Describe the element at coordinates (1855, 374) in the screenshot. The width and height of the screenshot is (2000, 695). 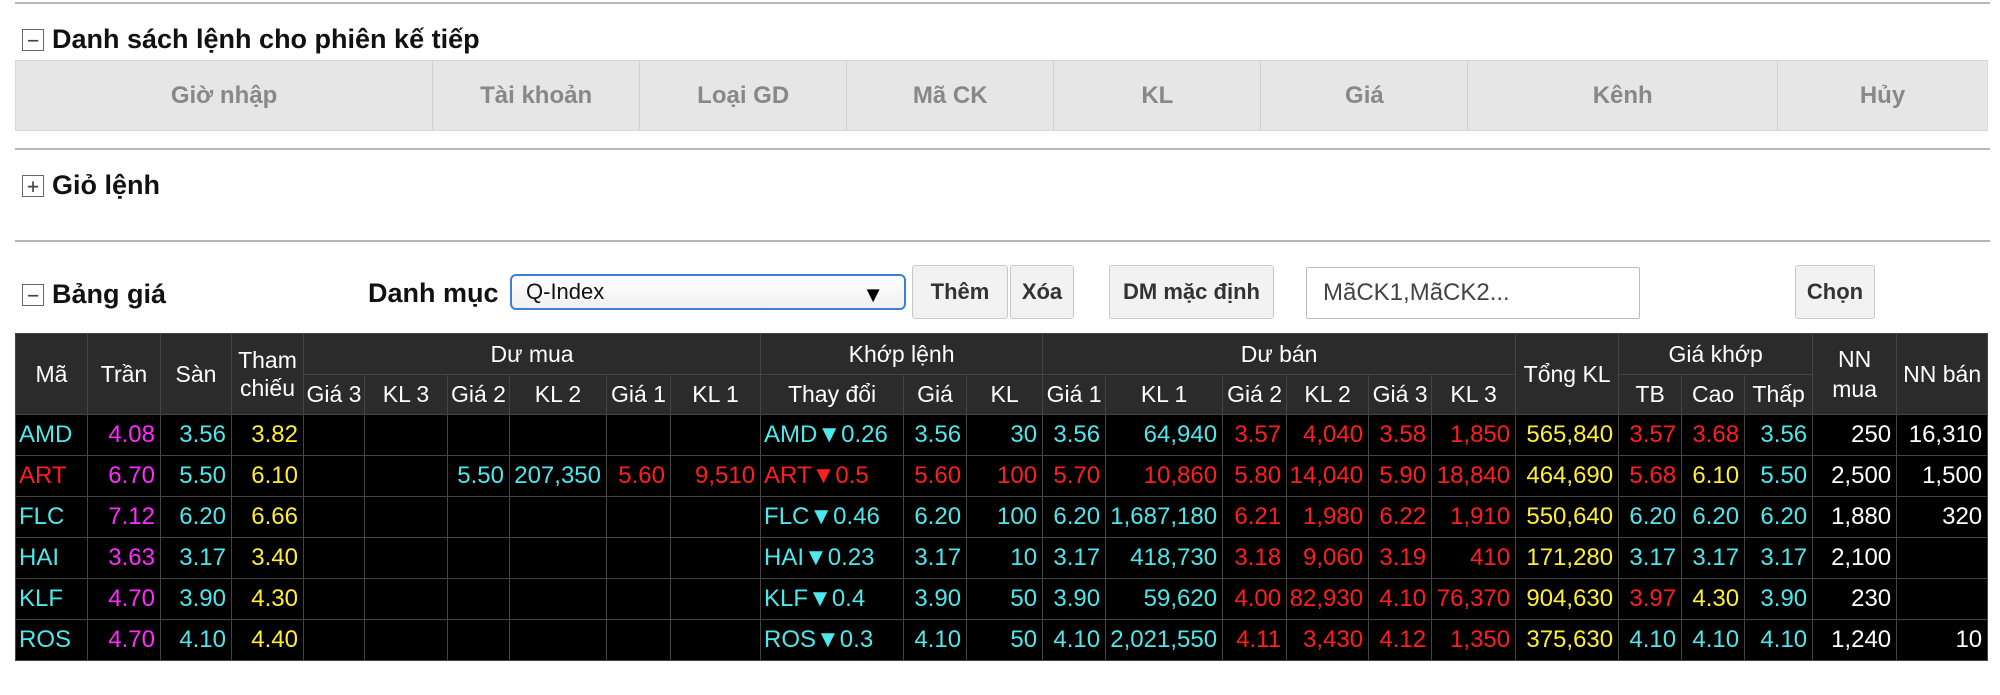
I see `header-nn-mua: NN mua` at that location.